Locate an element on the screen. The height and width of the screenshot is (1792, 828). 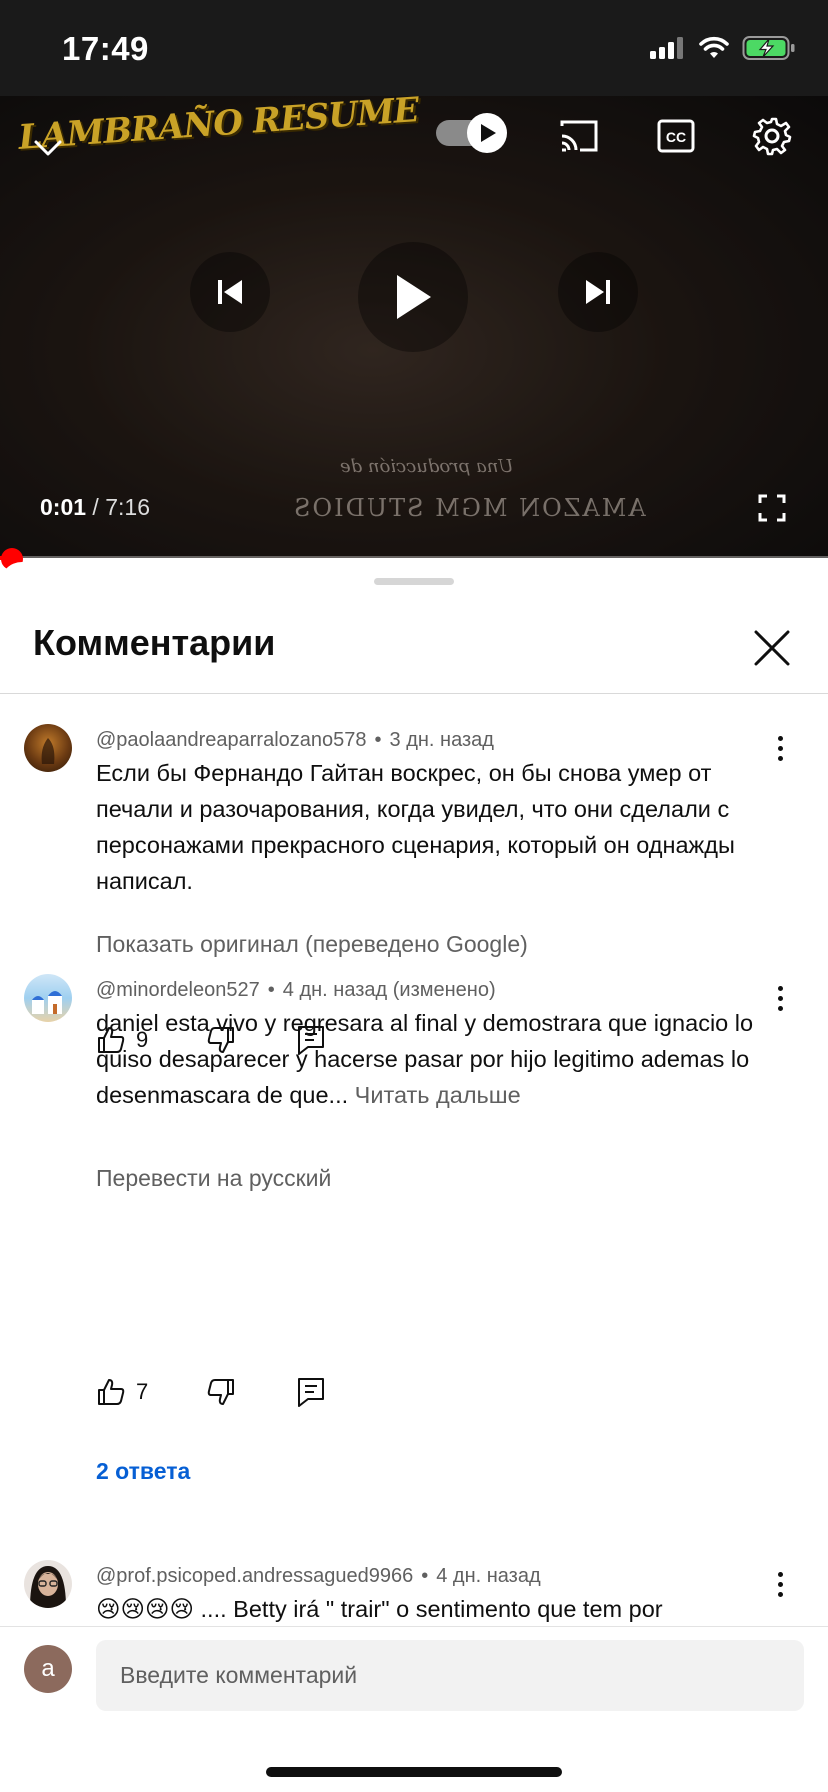
thumbs-up-icon is located at coordinates (111, 1392).